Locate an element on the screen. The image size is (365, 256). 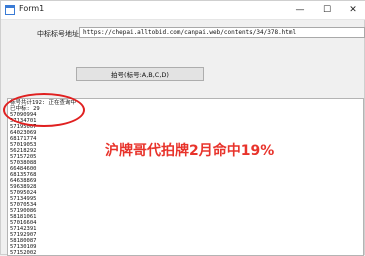
log-line: 57152002 is located at coordinates (23, 253).